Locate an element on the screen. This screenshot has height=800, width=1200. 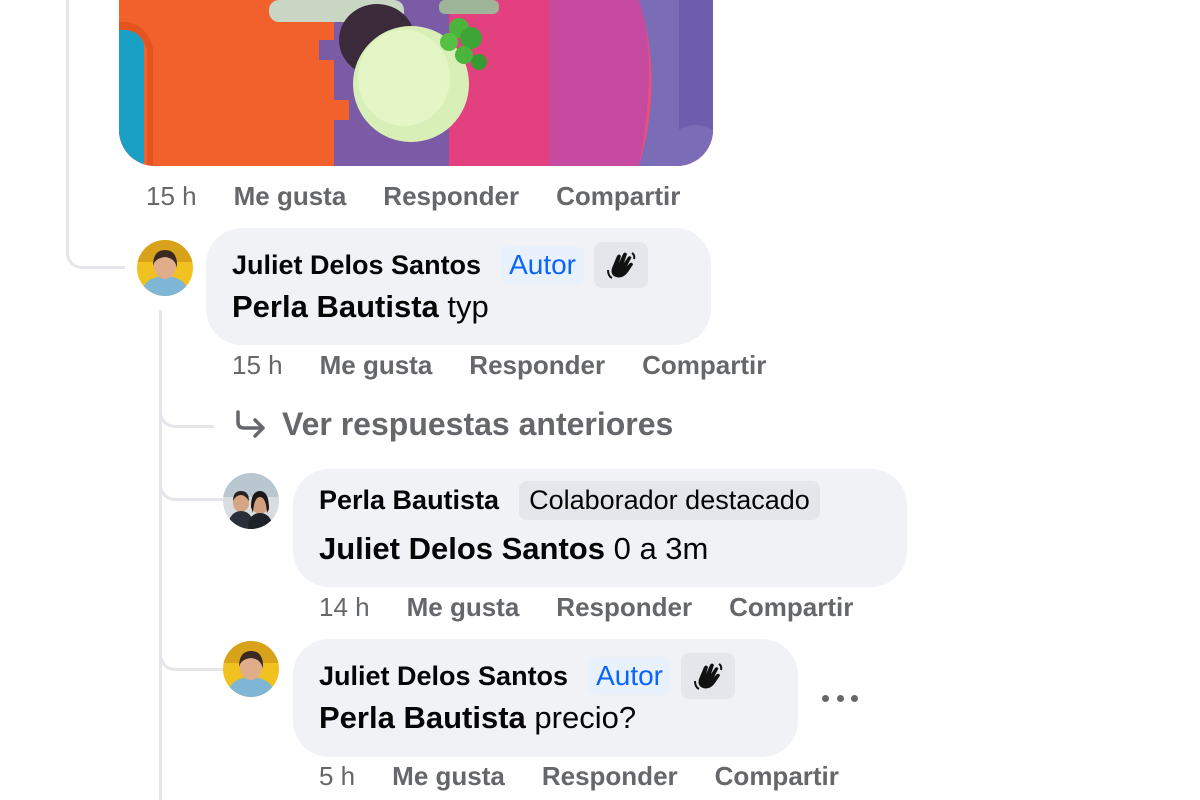
more-options-icon is located at coordinates (840, 698).